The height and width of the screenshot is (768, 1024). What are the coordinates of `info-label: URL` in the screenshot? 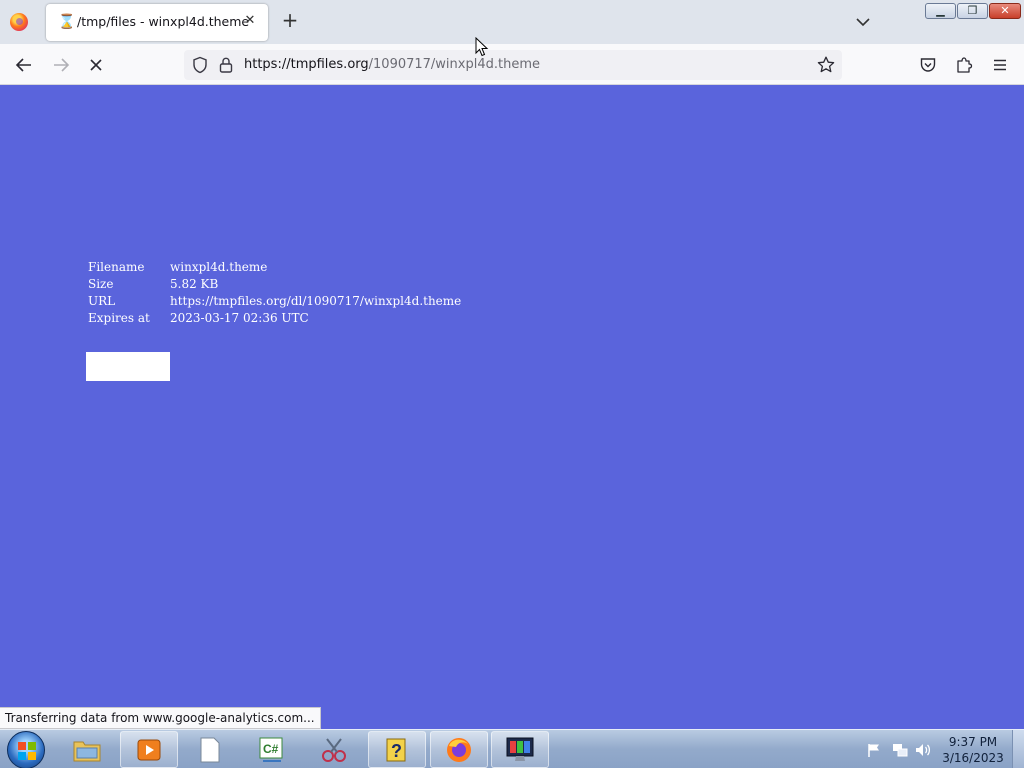 It's located at (102, 301).